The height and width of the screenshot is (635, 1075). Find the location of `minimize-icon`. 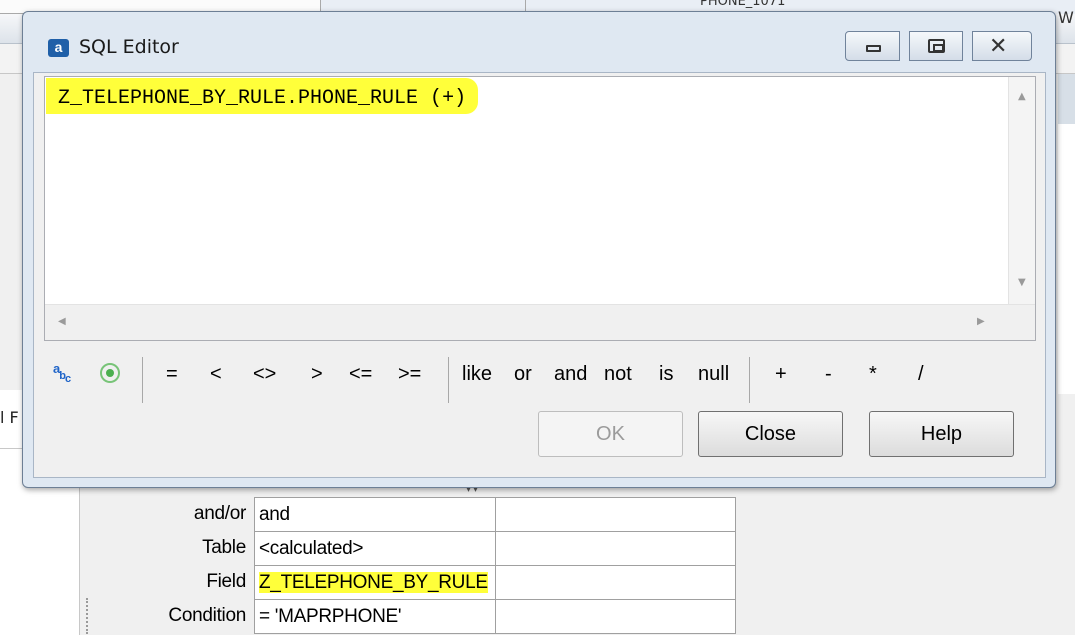

minimize-icon is located at coordinates (873, 48).